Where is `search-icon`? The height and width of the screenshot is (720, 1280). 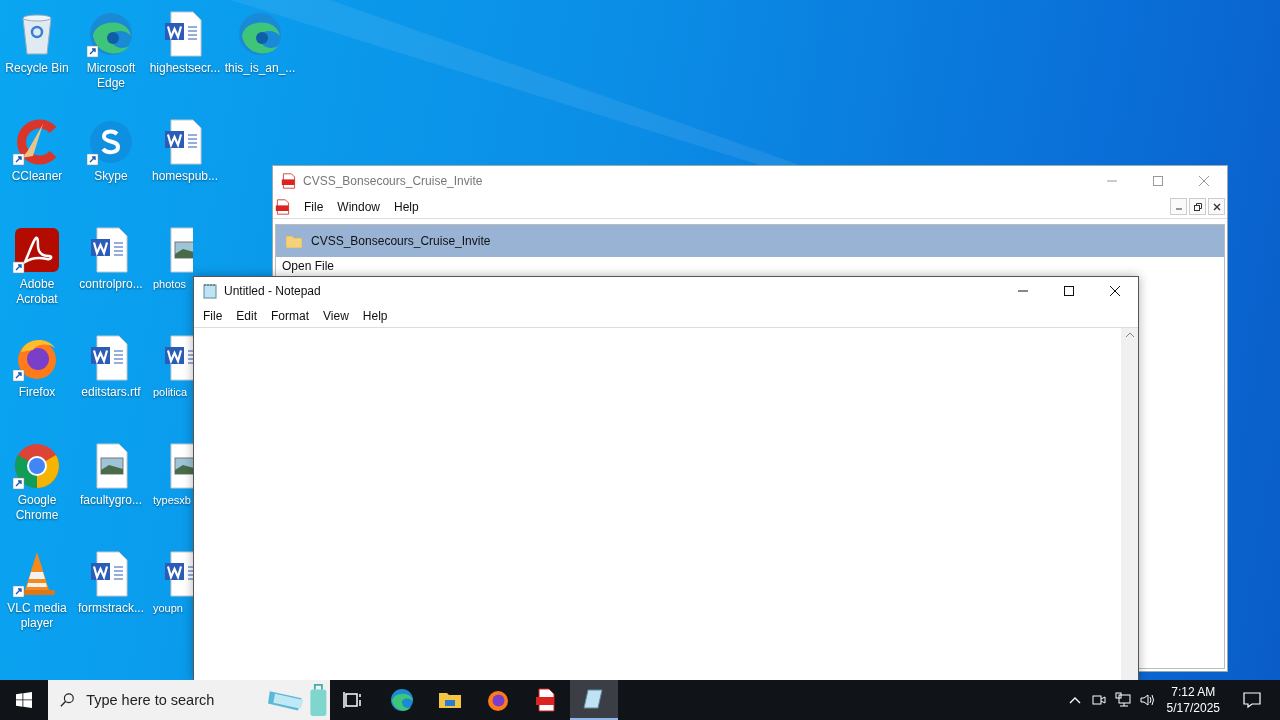
search-icon is located at coordinates (67, 700).